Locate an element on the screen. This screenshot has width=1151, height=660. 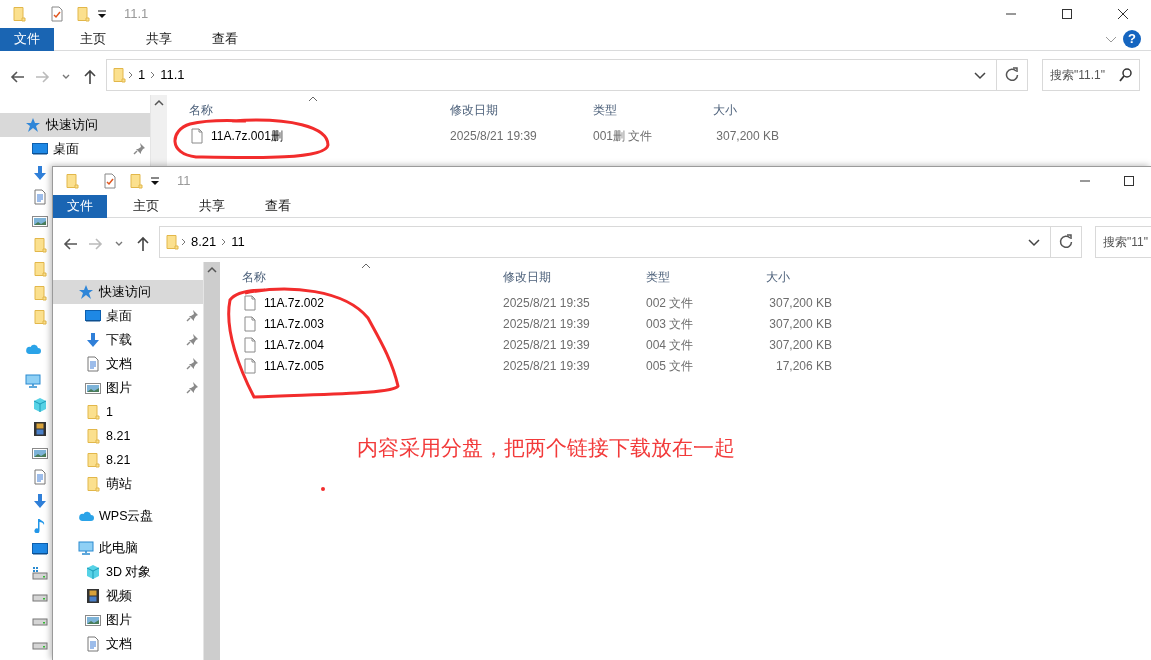
sidebar-item: 1 is located at coordinates (128, 412).